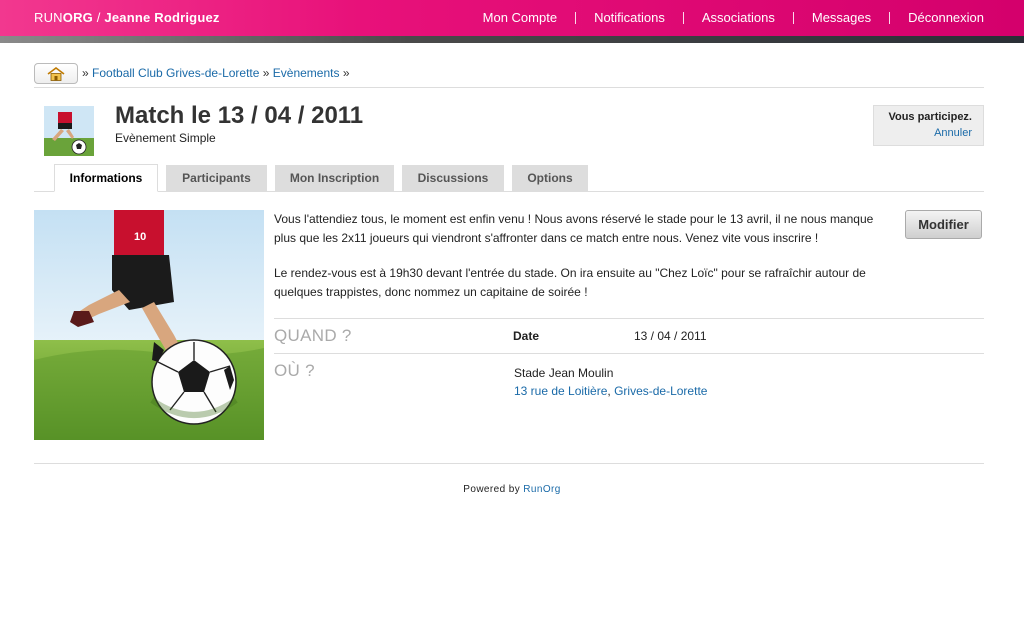  Describe the element at coordinates (48, 17) in the screenshot. I see `brand-prefix: RUN` at that location.